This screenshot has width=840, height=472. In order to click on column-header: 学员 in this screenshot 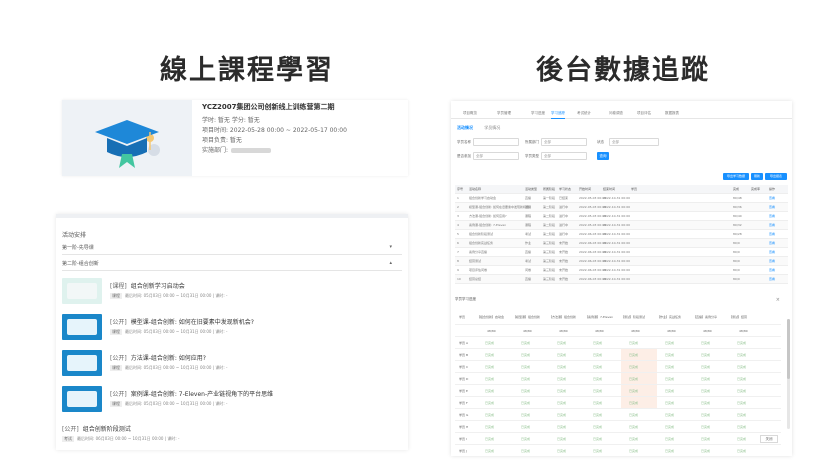, I will do `click(634, 189)`.